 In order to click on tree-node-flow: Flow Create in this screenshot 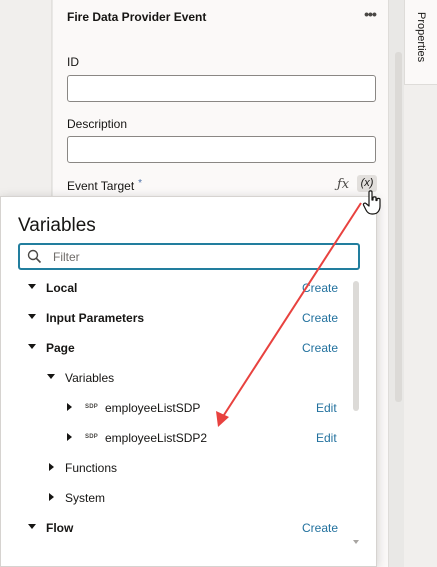, I will do `click(176, 528)`.